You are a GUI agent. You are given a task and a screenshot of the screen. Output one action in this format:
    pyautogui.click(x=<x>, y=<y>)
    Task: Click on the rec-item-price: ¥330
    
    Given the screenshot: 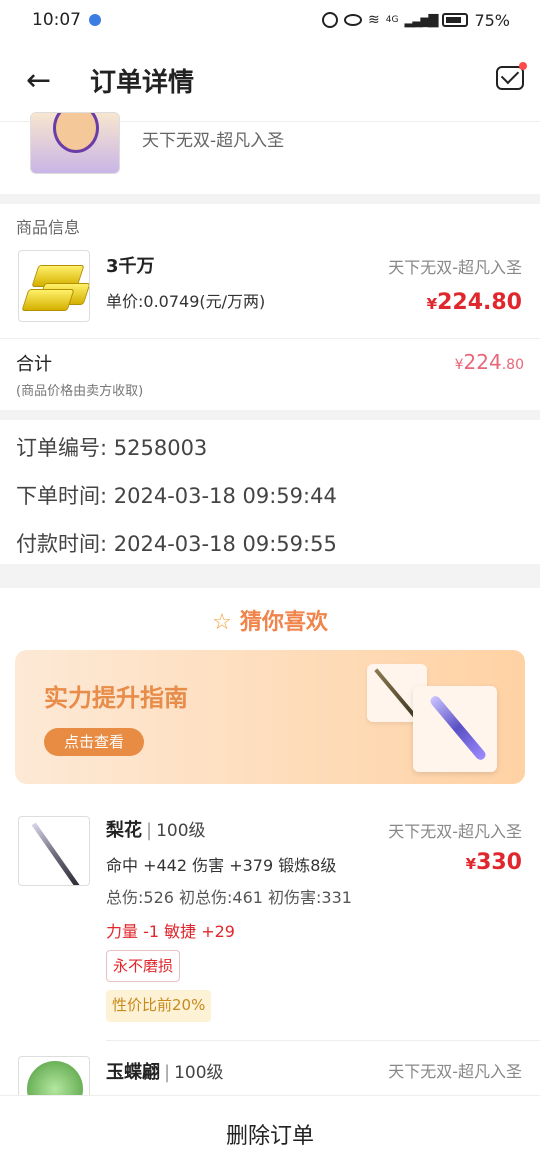 What is the action you would take?
    pyautogui.click(x=493, y=862)
    